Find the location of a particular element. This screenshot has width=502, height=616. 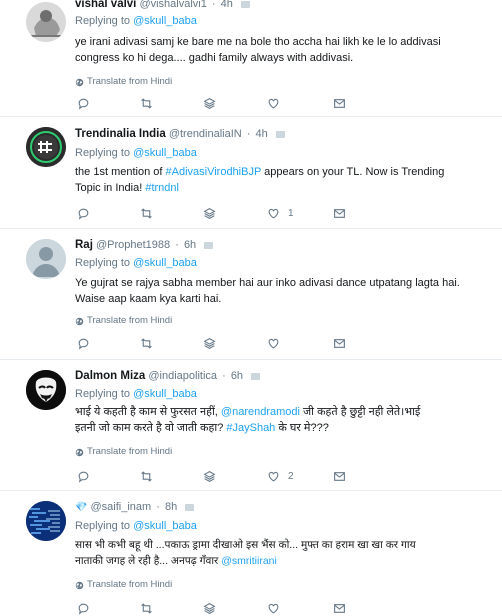

hashtag-link: #trndnl is located at coordinates (162, 188).